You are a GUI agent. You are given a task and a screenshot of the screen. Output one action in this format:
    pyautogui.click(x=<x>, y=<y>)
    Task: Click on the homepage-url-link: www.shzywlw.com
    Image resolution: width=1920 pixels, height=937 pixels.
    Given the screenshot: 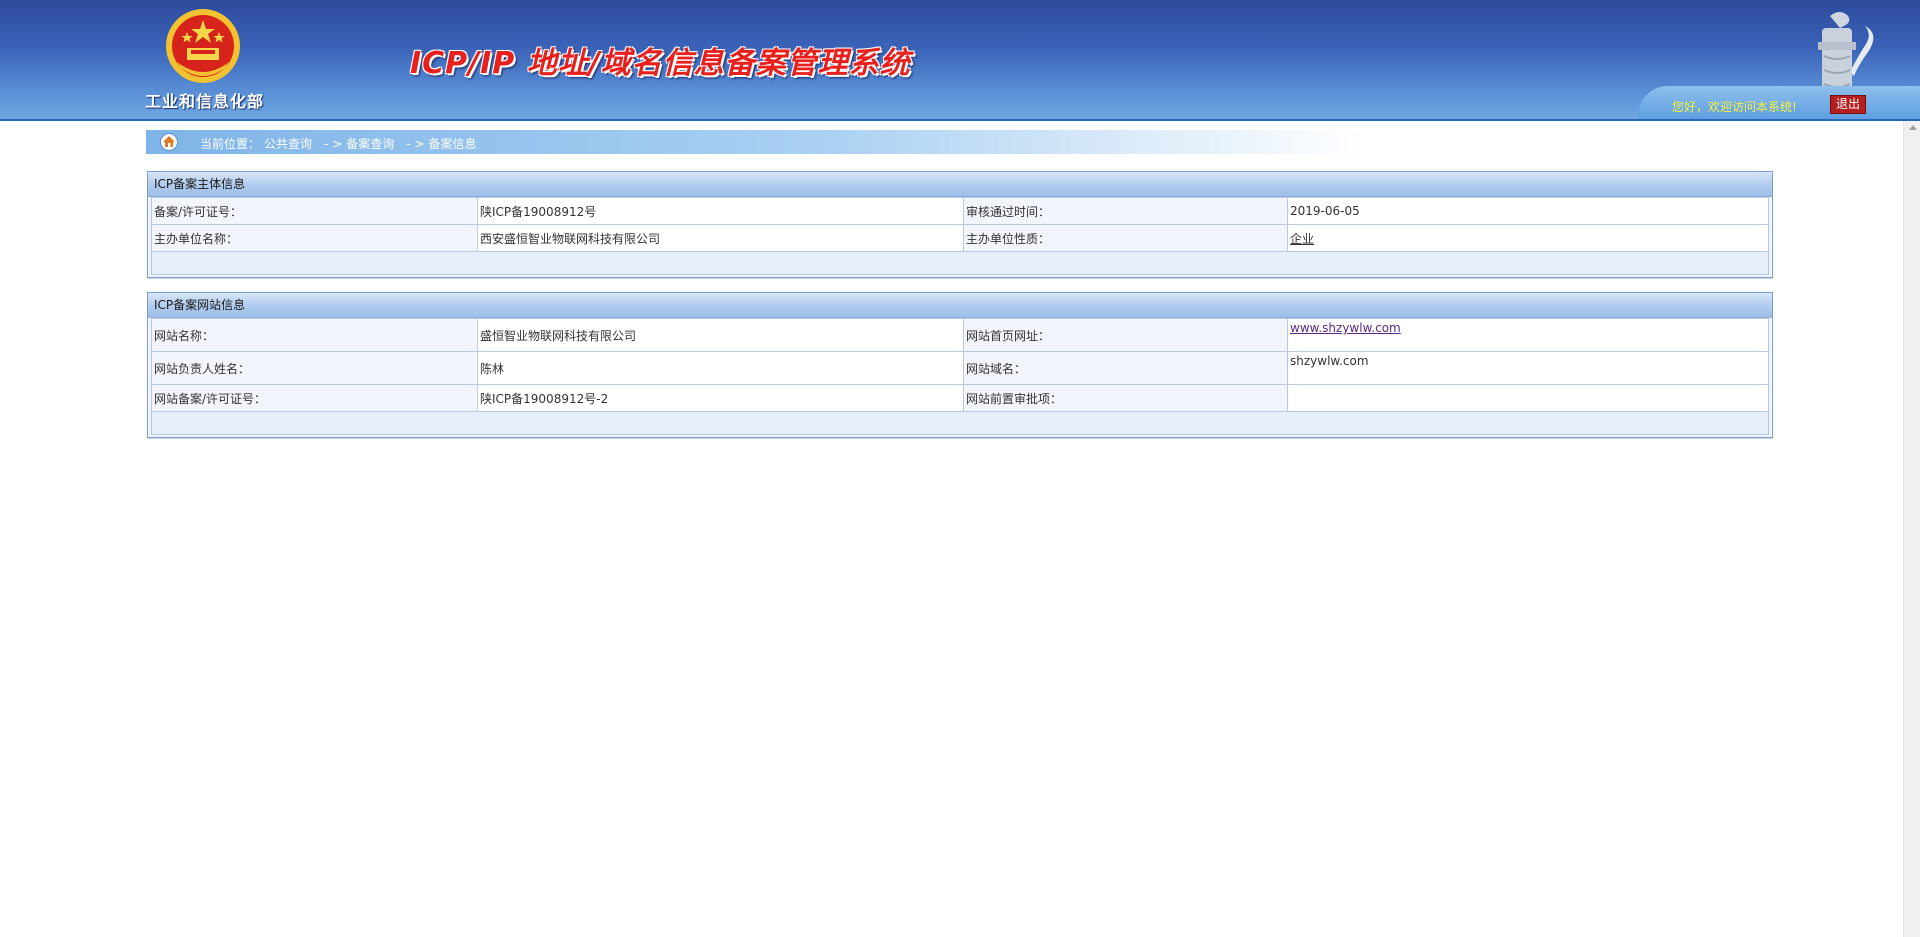 What is the action you would take?
    pyautogui.click(x=1345, y=328)
    